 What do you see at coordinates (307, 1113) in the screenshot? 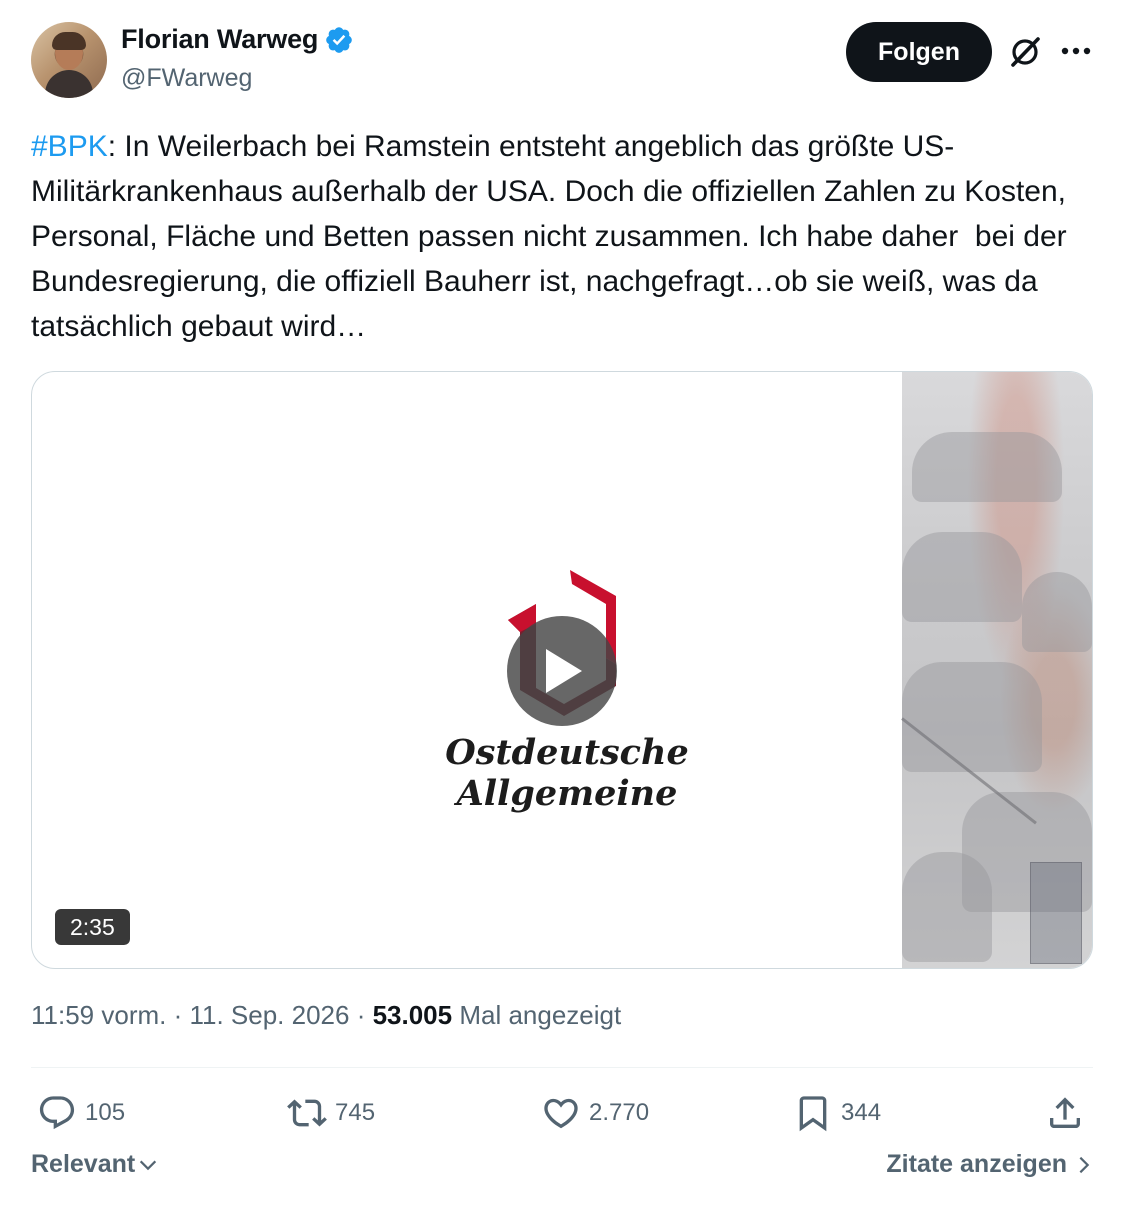
I see `repost-icon` at bounding box center [307, 1113].